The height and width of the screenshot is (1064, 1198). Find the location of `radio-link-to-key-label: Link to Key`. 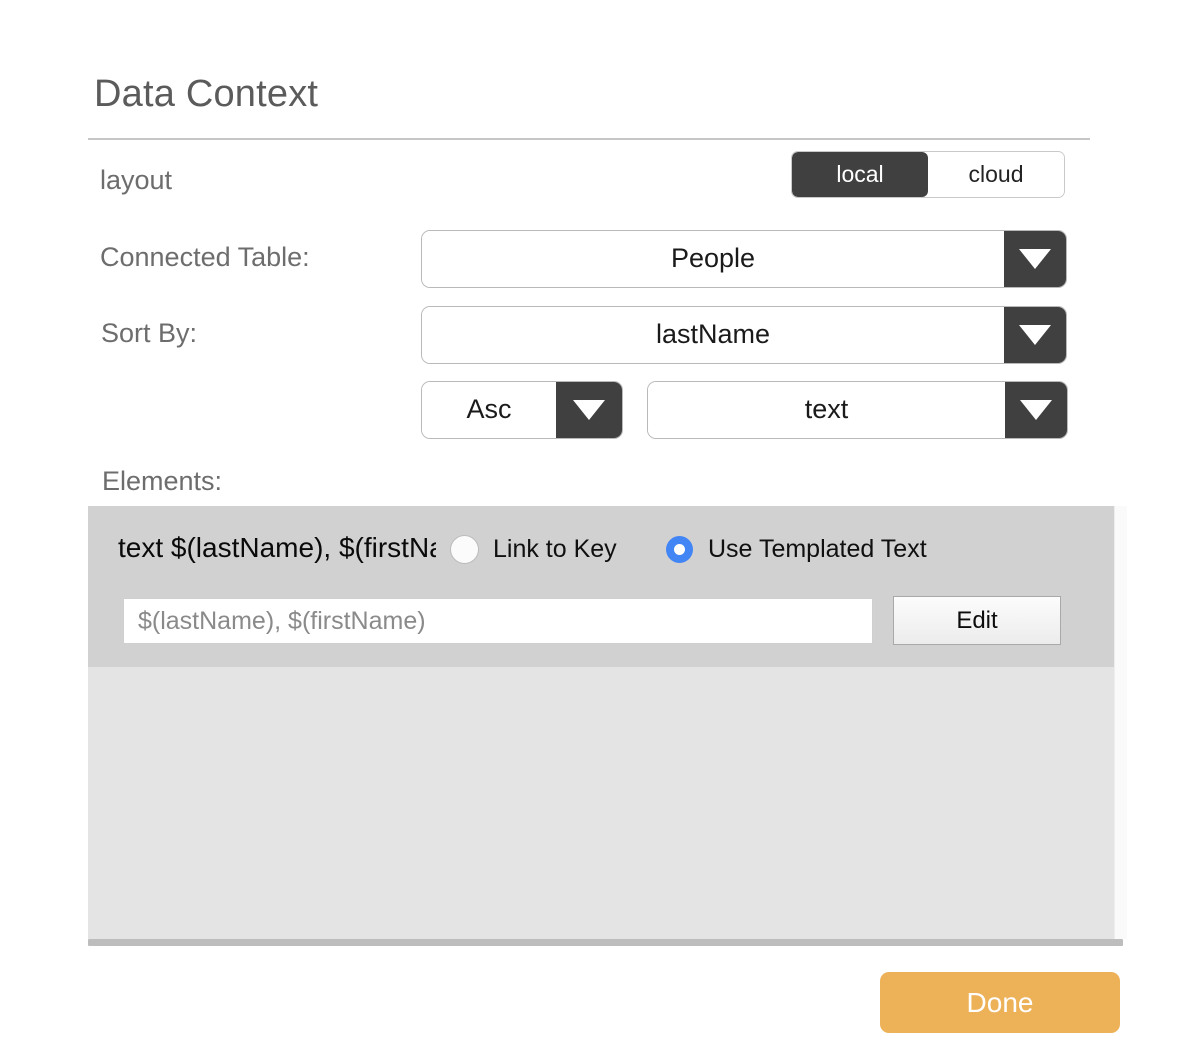

radio-link-to-key-label: Link to Key is located at coordinates (555, 549).